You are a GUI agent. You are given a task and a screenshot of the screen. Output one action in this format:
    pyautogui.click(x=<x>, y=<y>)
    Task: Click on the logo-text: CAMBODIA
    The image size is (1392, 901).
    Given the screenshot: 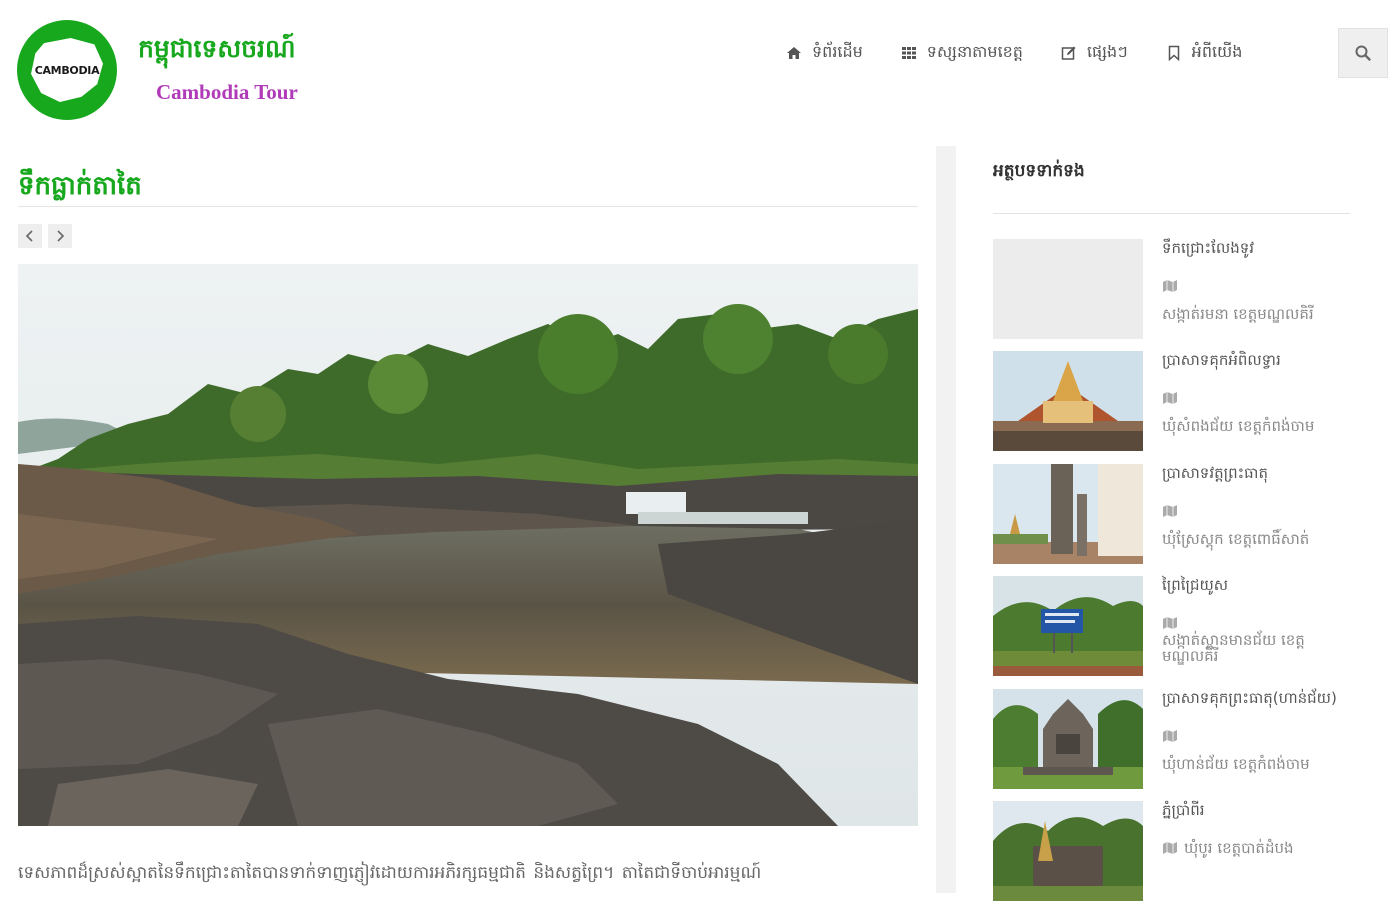 What is the action you would take?
    pyautogui.click(x=67, y=70)
    